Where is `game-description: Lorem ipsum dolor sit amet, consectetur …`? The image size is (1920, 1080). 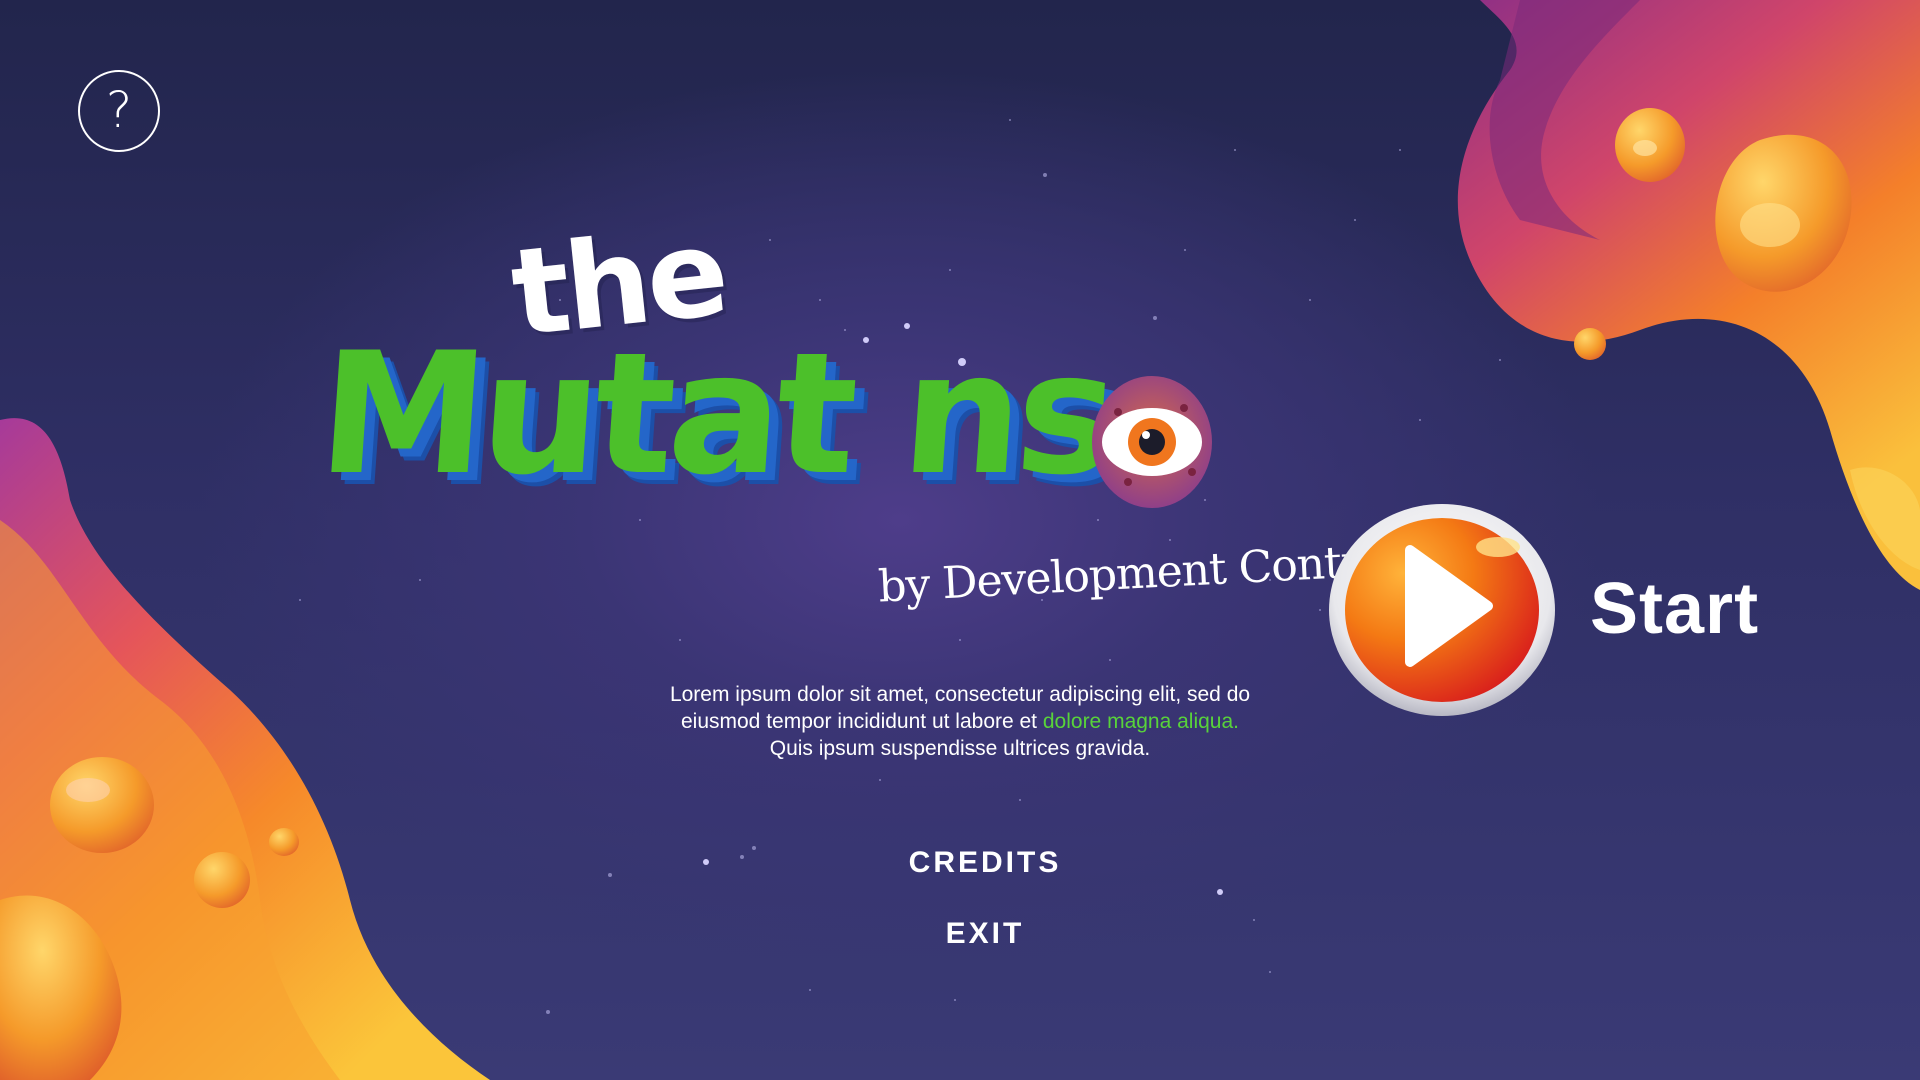 game-description: Lorem ipsum dolor sit amet, consectetur … is located at coordinates (960, 721).